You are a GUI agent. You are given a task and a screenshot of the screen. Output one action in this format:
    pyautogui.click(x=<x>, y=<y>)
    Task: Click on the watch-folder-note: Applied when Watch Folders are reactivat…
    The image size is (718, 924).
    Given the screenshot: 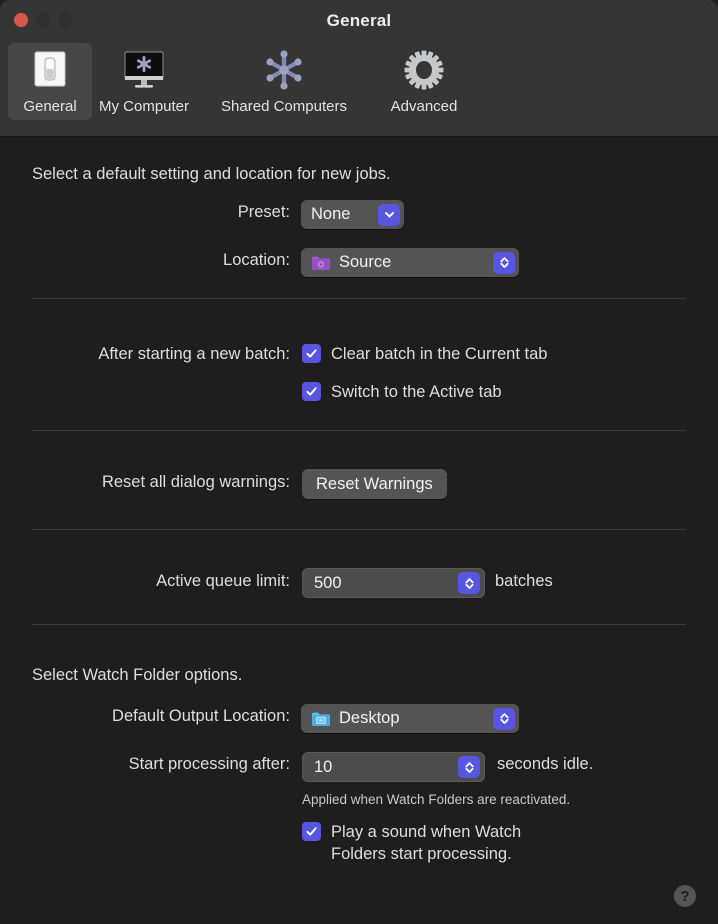 What is the action you would take?
    pyautogui.click(x=436, y=799)
    